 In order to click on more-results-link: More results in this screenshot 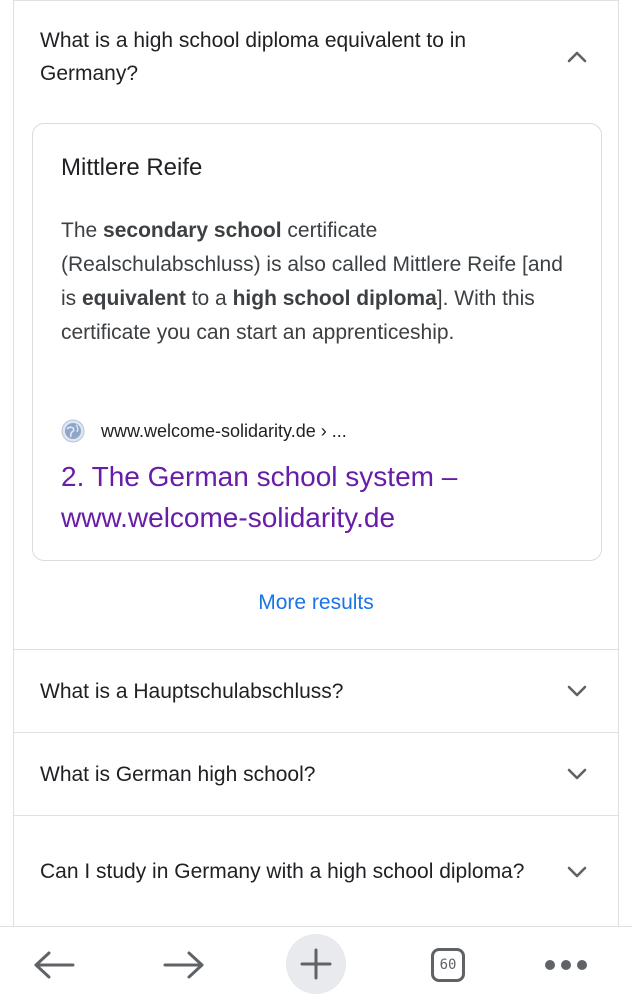, I will do `click(316, 603)`.